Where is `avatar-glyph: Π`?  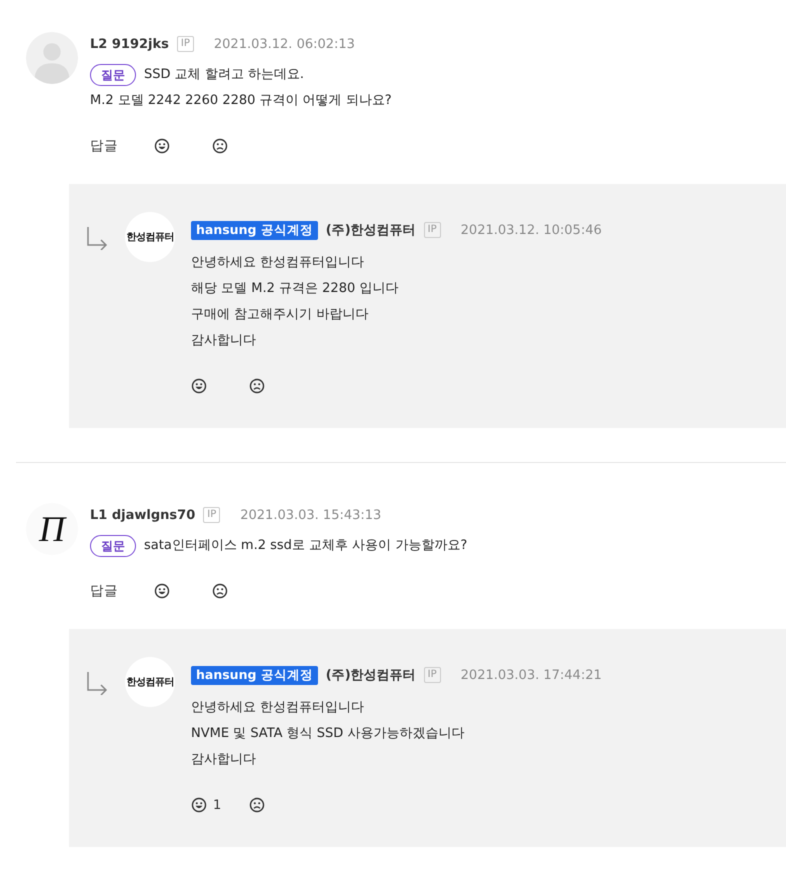
avatar-glyph: Π is located at coordinates (52, 529).